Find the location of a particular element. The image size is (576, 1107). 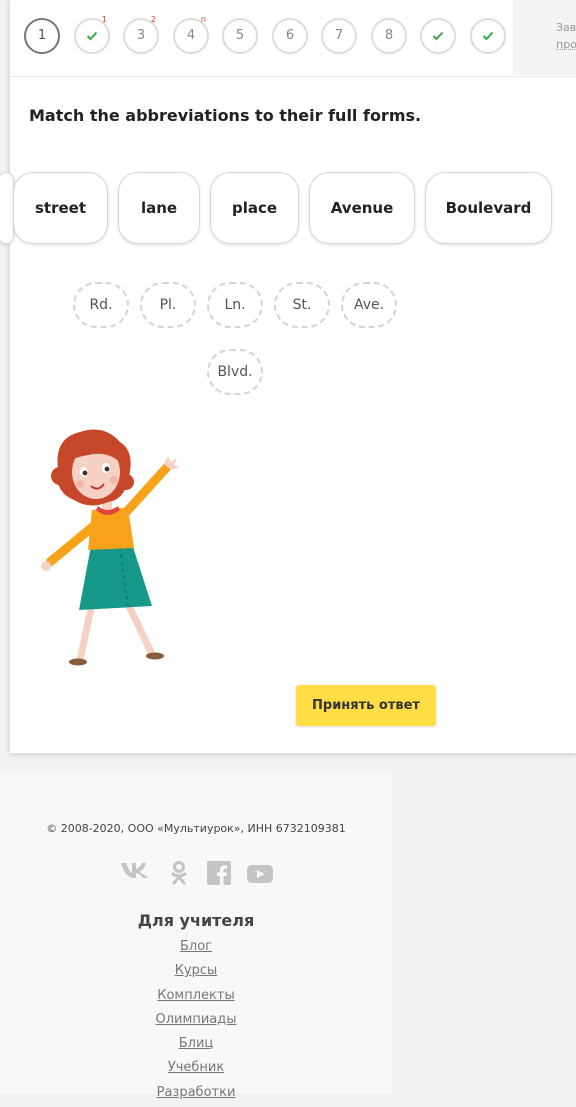

step-superscript: 2 is located at coordinates (153, 19).